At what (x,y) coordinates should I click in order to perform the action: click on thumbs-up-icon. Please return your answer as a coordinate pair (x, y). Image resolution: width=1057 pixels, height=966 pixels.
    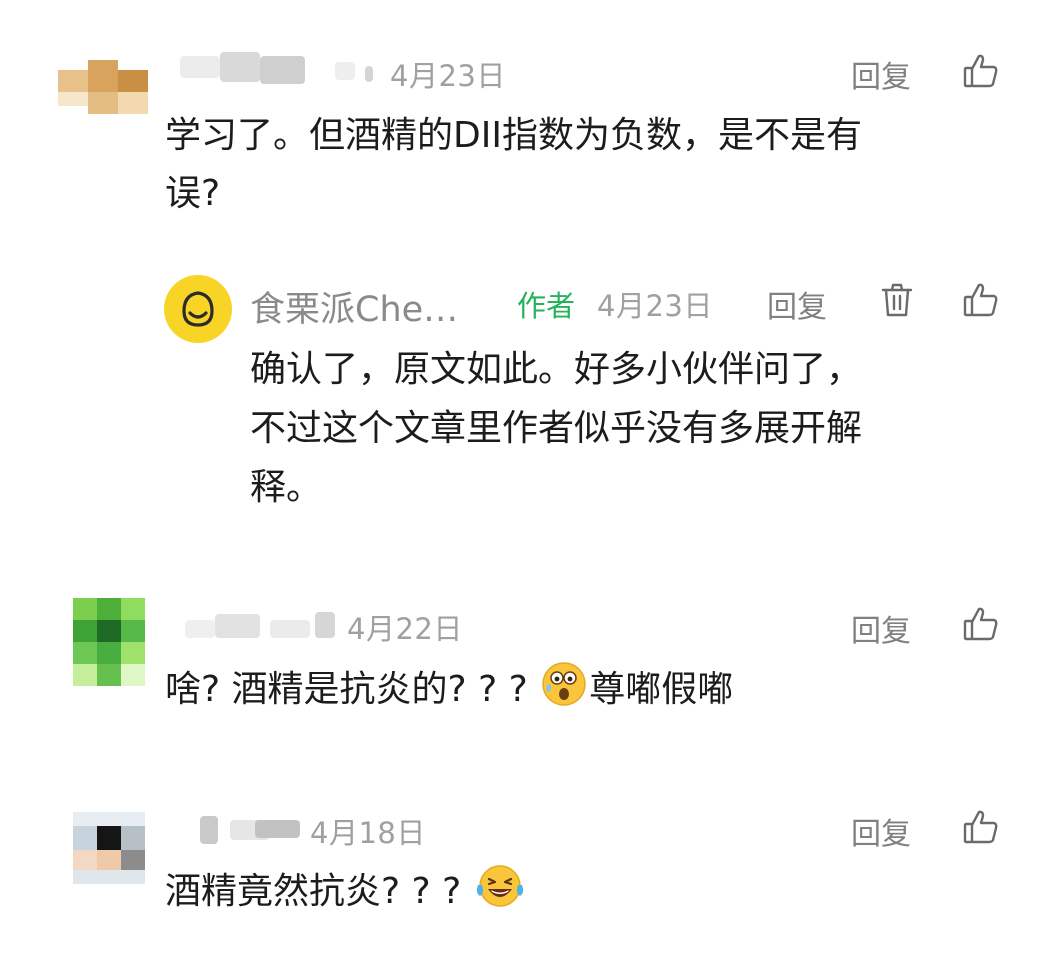
    Looking at the image, I should click on (981, 827).